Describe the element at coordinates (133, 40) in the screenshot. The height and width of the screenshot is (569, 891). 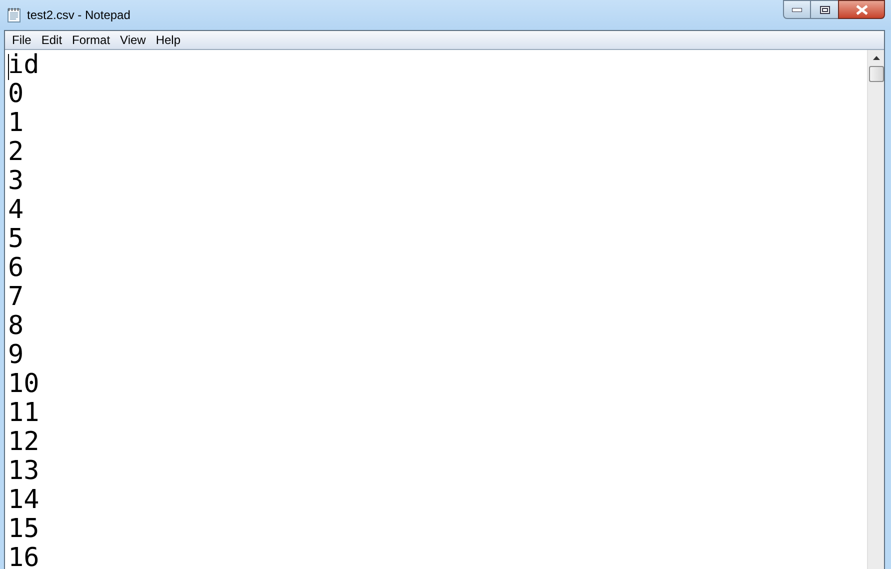
I see `menu-item: View` at that location.